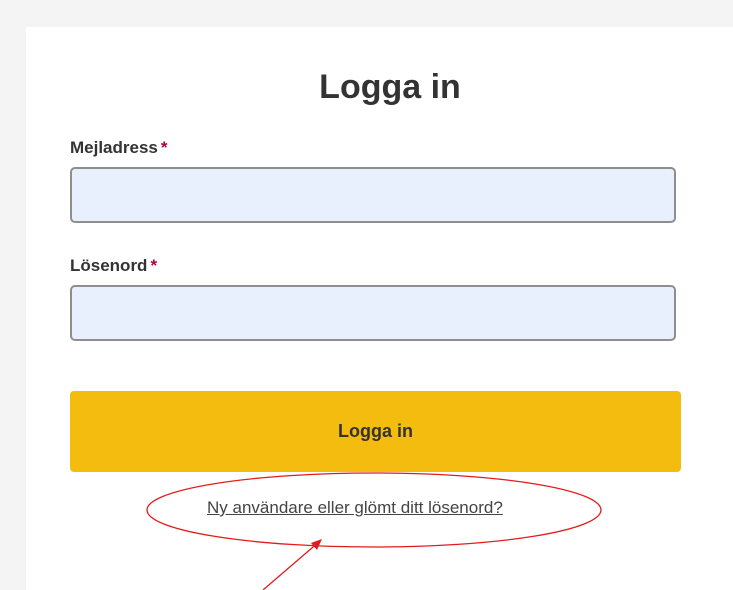 The height and width of the screenshot is (590, 733). Describe the element at coordinates (164, 147) in the screenshot. I see `email-required-marker: *` at that location.